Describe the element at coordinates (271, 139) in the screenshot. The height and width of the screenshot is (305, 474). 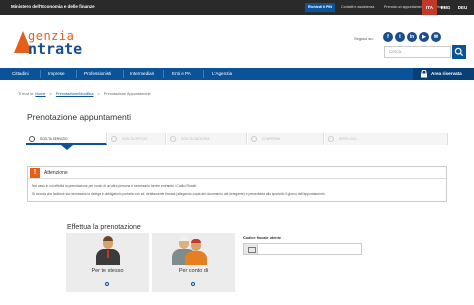
I see `step-label: CONFERMA` at that location.